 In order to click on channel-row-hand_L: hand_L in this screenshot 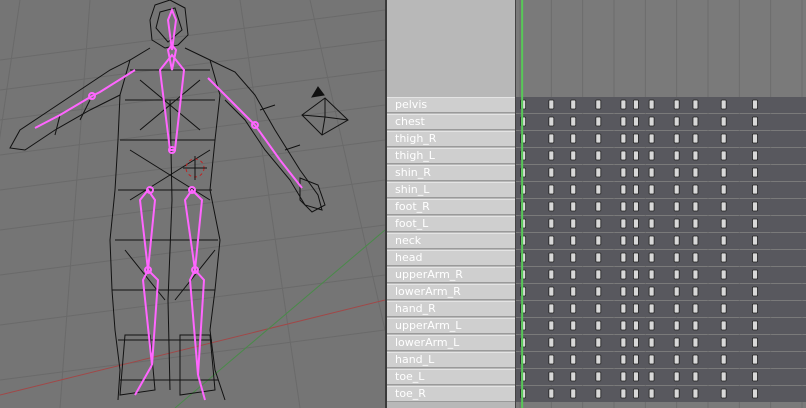, I will do `click(451, 360)`.